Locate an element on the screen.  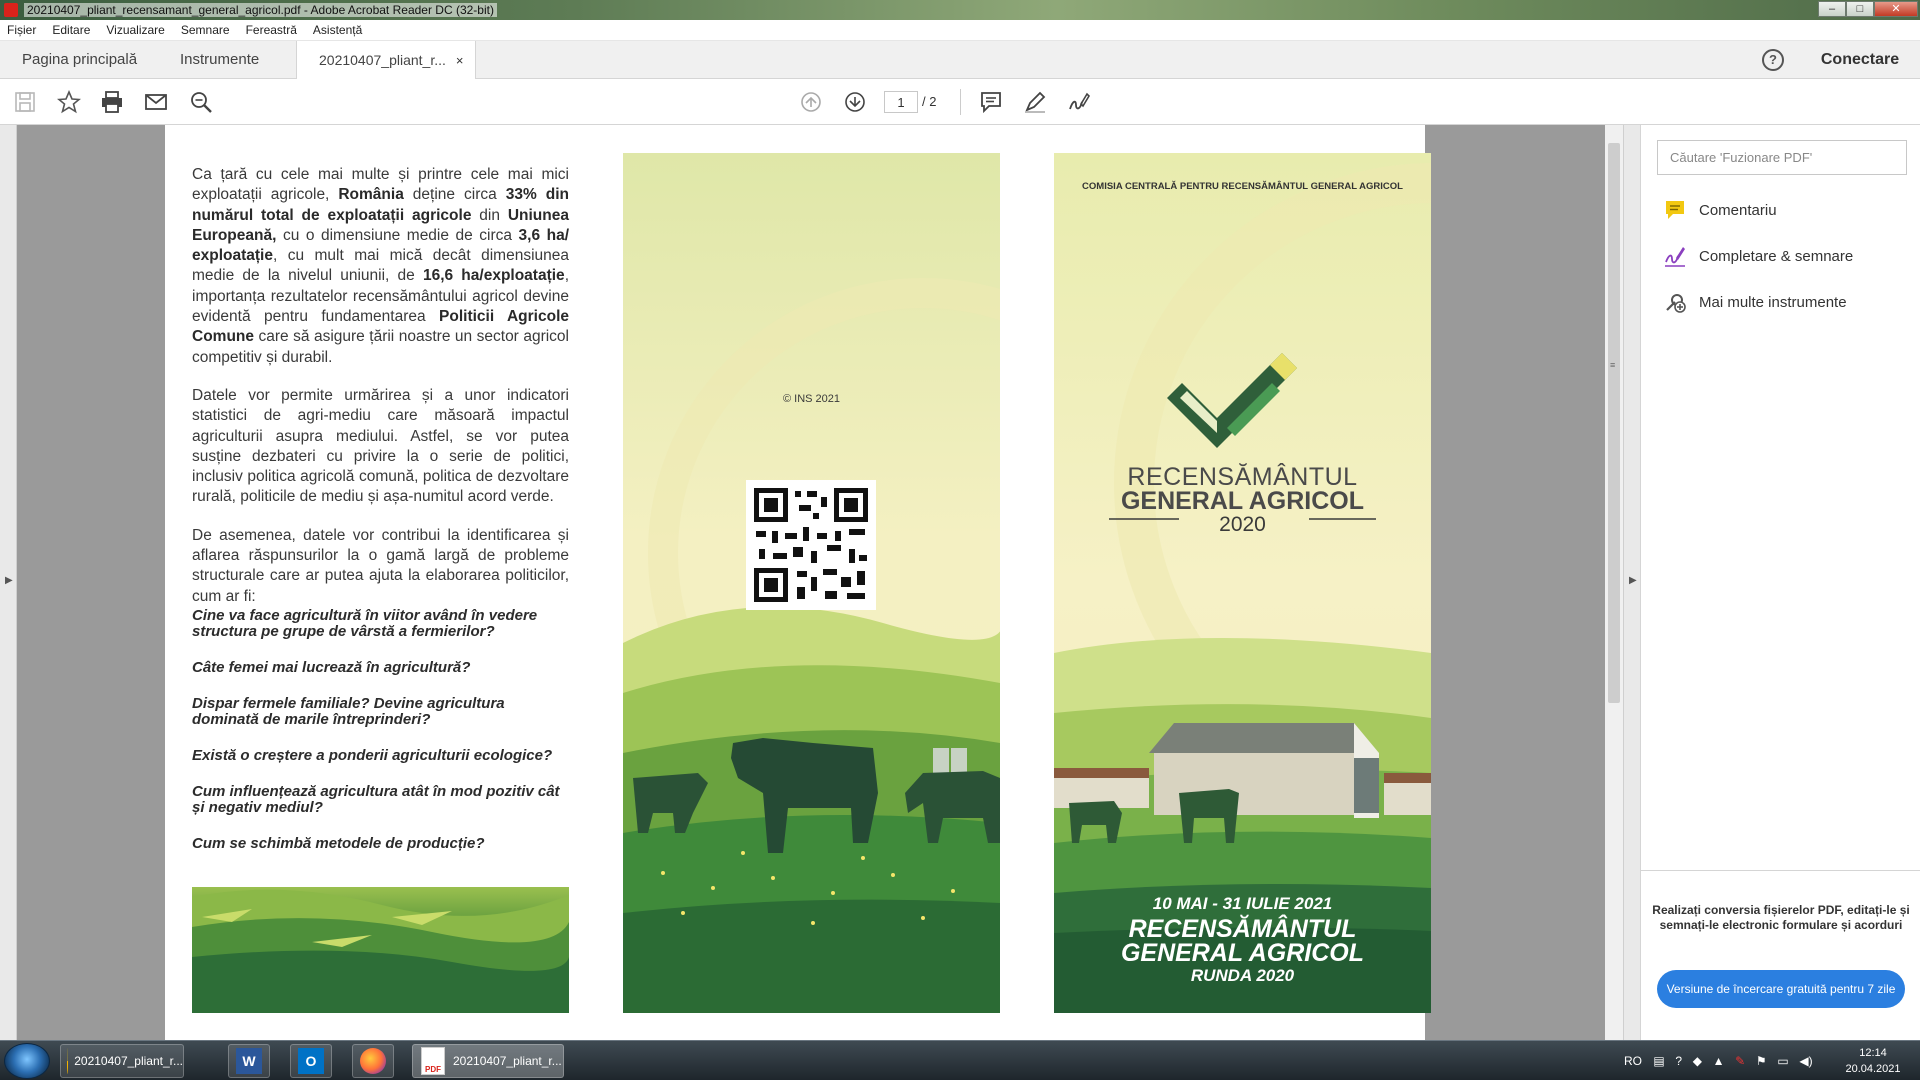
menu-file: Fișier is located at coordinates (21, 30).